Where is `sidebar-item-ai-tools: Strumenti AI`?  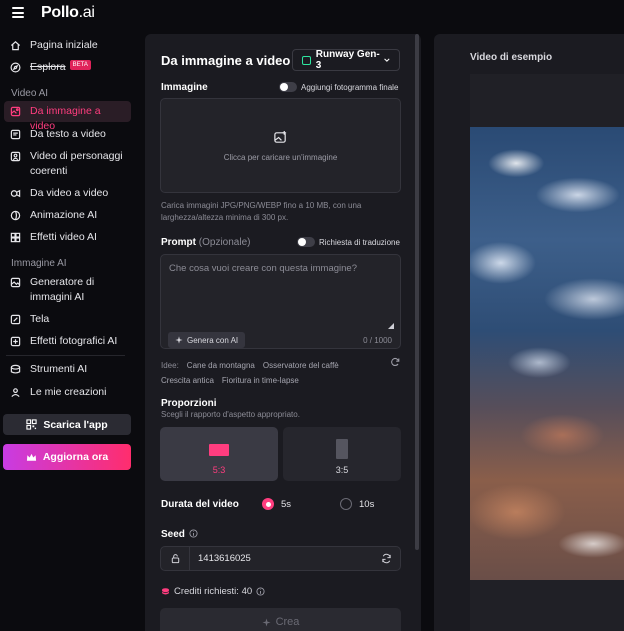 sidebar-item-ai-tools: Strumenti AI is located at coordinates (67, 369).